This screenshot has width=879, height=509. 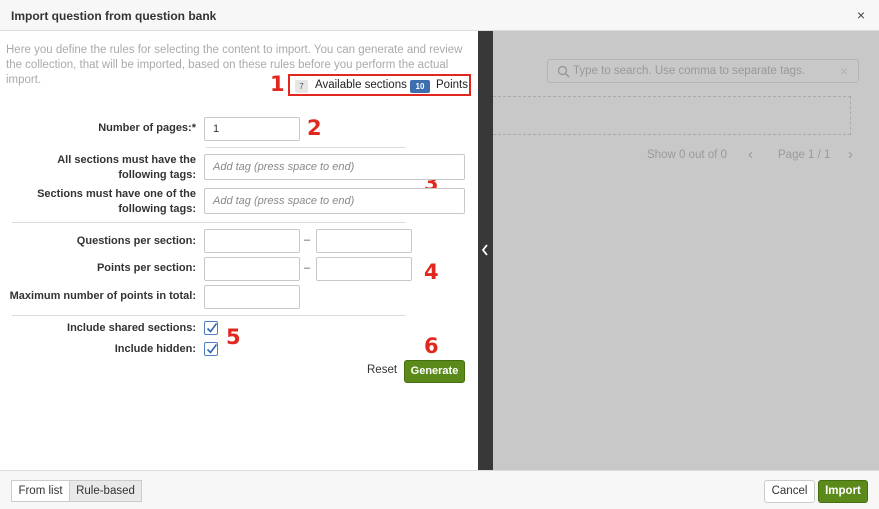 What do you see at coordinates (843, 491) in the screenshot?
I see `import-button: Import` at bounding box center [843, 491].